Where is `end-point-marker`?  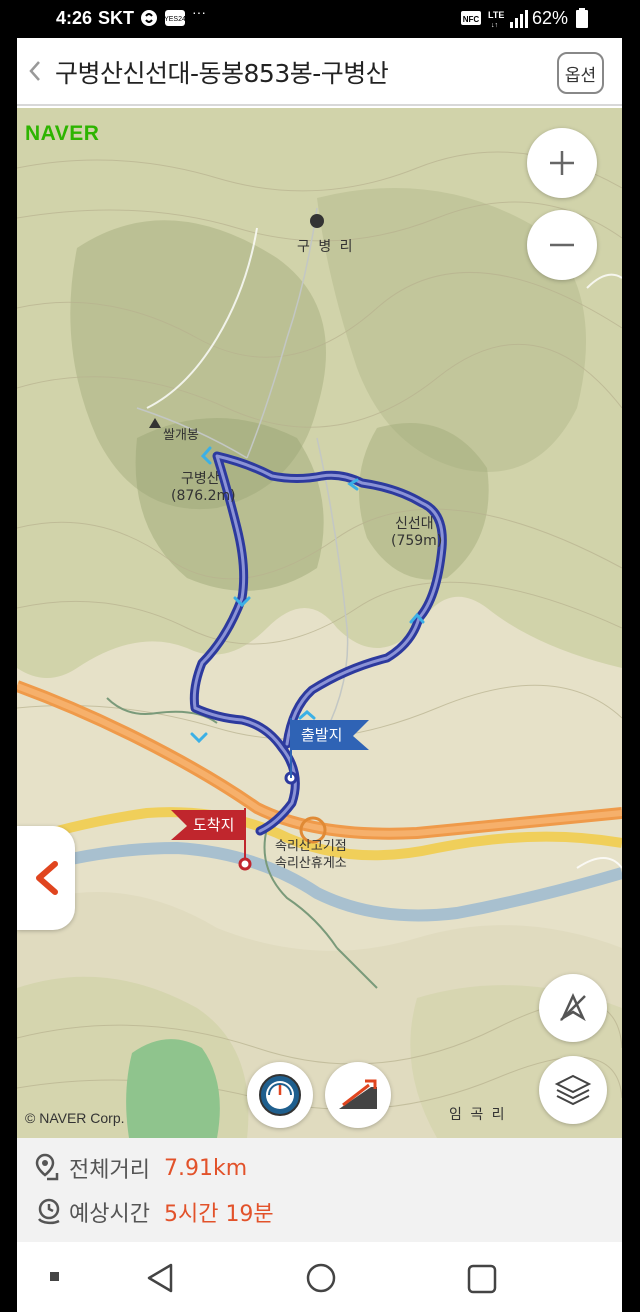
end-point-marker is located at coordinates (245, 864).